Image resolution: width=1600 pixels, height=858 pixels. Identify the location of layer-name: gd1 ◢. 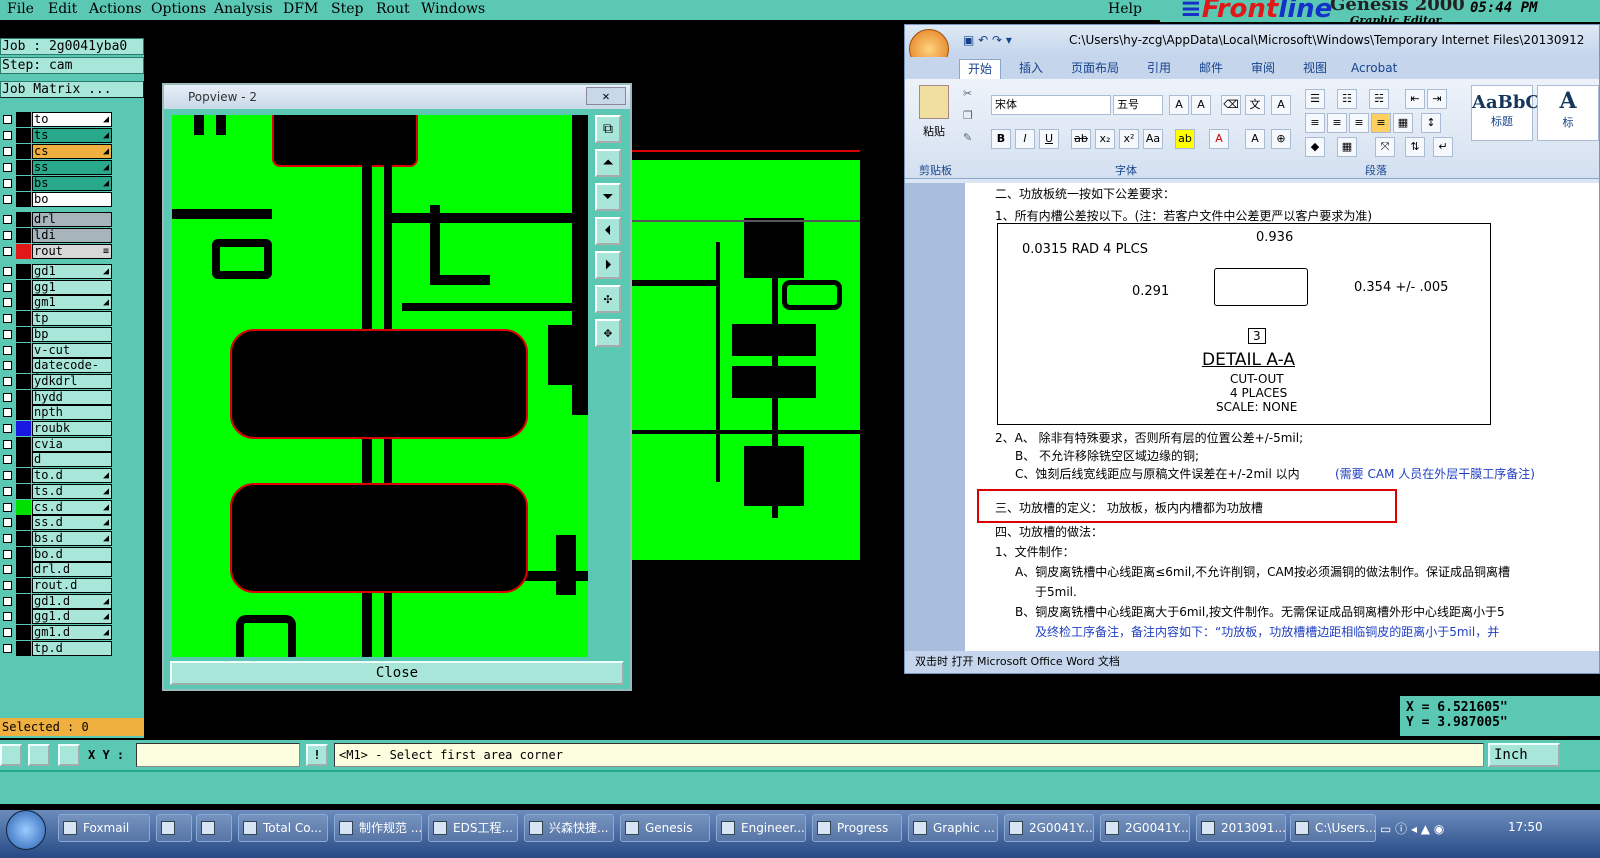
(72, 271).